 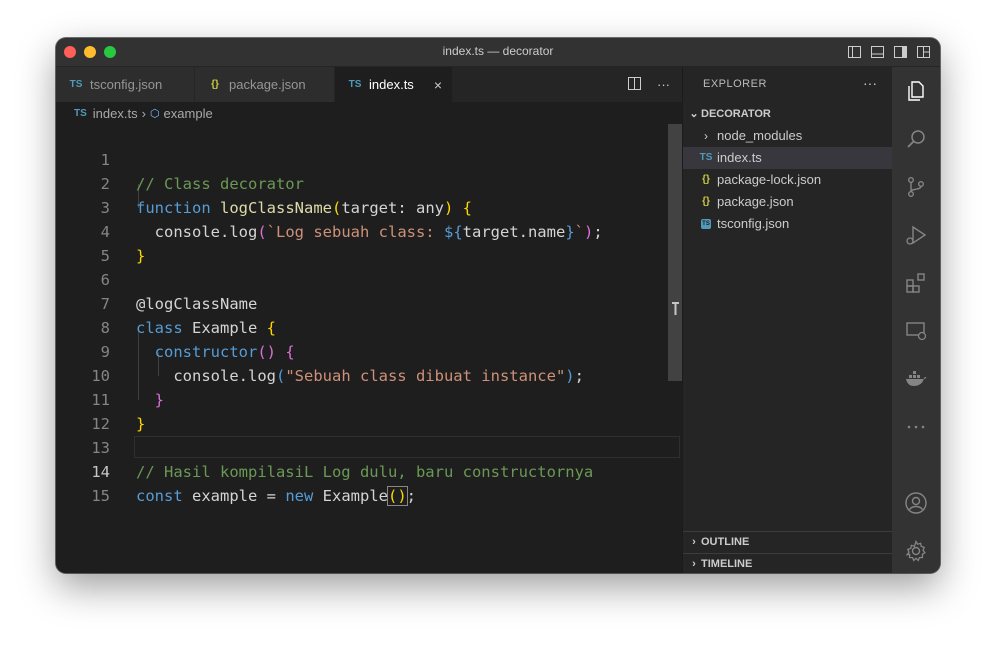 I want to click on search-icon, so click(x=916, y=139).